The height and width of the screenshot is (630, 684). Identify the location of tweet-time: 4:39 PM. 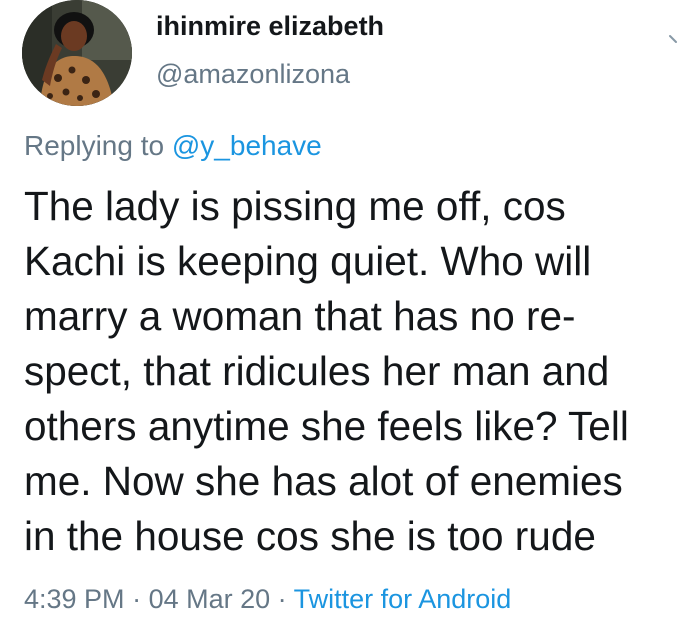
(74, 599).